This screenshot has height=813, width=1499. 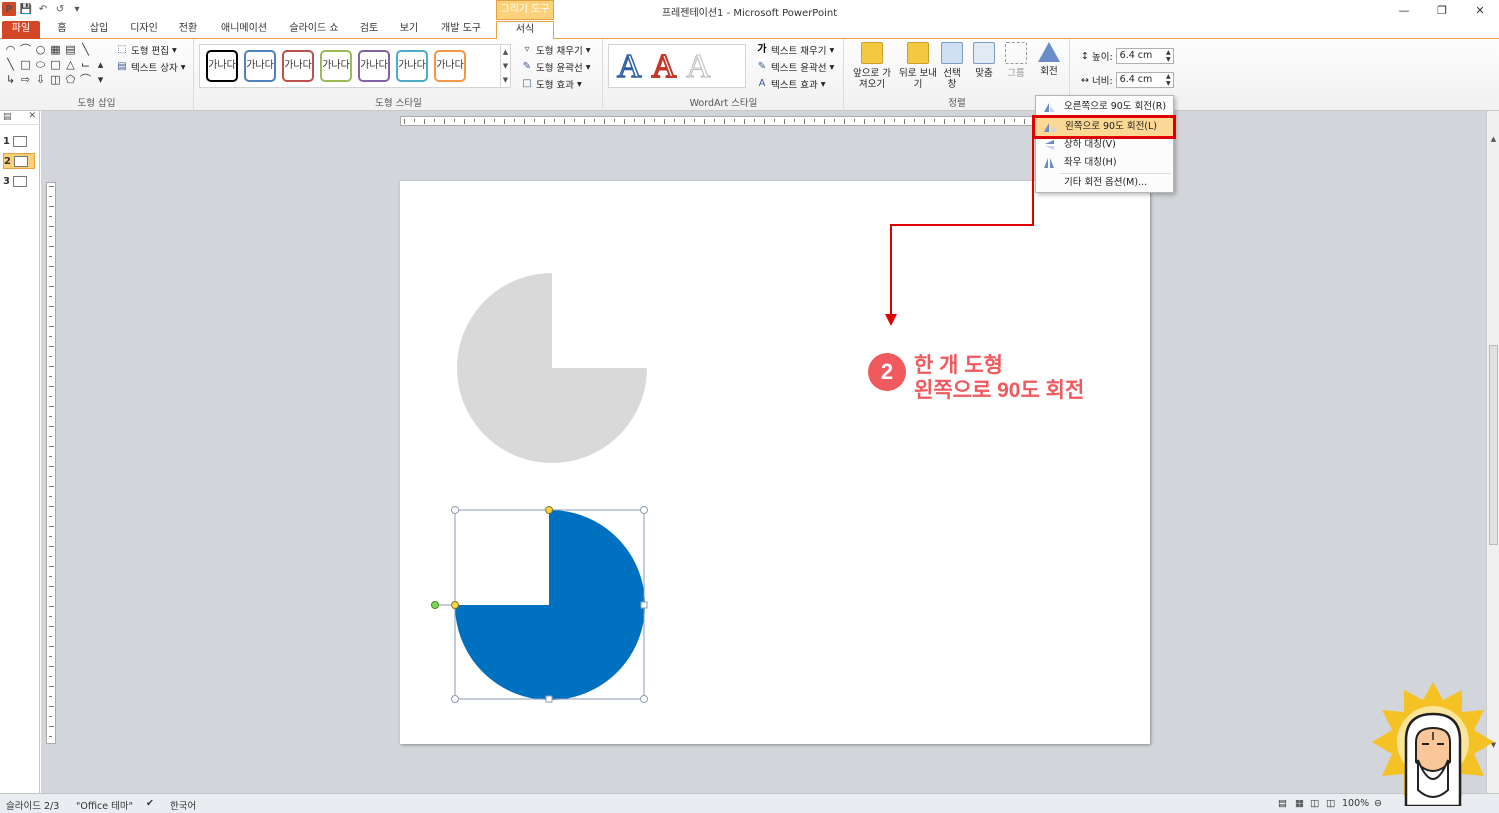 I want to click on shape-connector-icon: ↳, so click(x=10, y=79).